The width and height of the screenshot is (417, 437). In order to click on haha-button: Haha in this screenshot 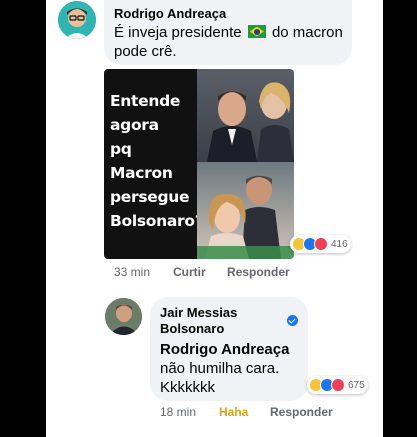, I will do `click(233, 412)`.